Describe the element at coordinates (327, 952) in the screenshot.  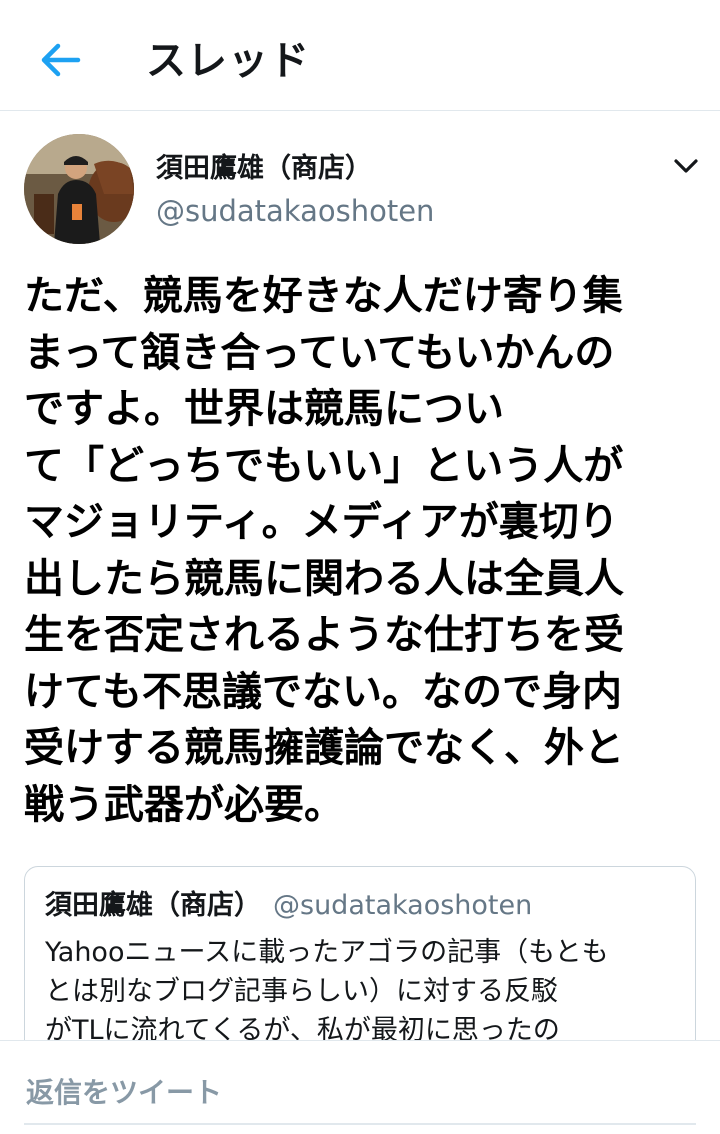
I see `quoted-text-line: Yahooニュースに載ったアゴラの記事（もとも` at that location.